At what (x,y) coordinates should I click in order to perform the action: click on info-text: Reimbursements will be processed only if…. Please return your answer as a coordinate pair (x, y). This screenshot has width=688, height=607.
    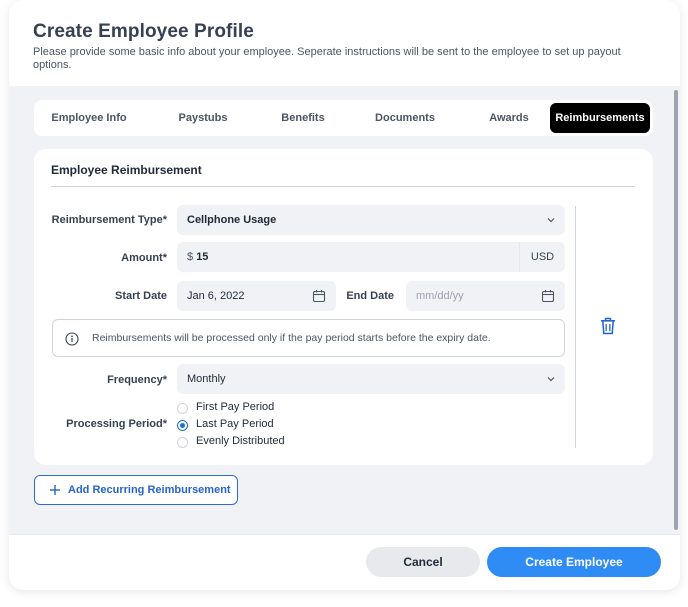
    Looking at the image, I should click on (291, 338).